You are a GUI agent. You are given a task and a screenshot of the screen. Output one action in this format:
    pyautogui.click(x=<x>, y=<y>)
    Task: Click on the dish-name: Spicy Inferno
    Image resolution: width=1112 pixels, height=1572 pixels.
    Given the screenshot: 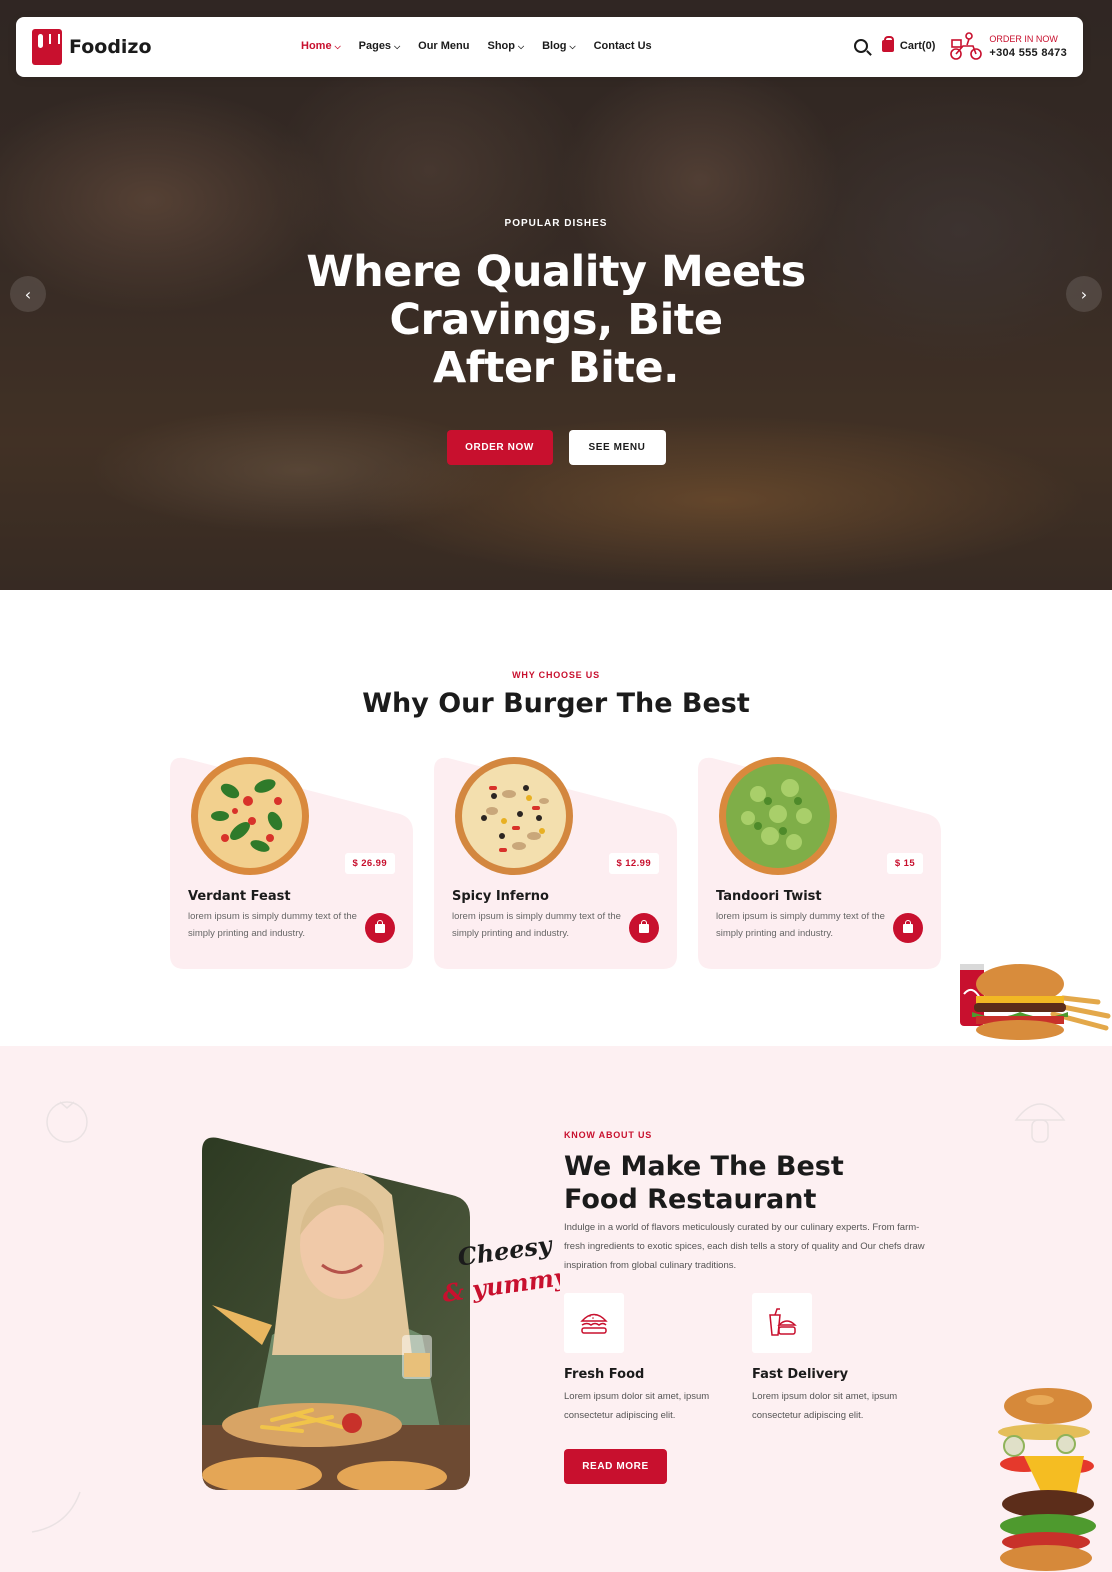 What is the action you would take?
    pyautogui.click(x=500, y=896)
    